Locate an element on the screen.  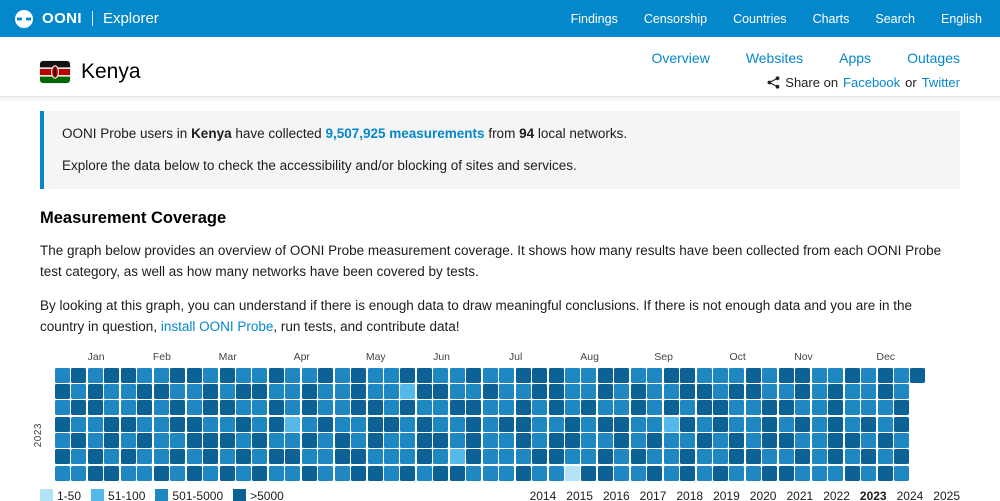
year-item-2019: 2019 is located at coordinates (726, 495).